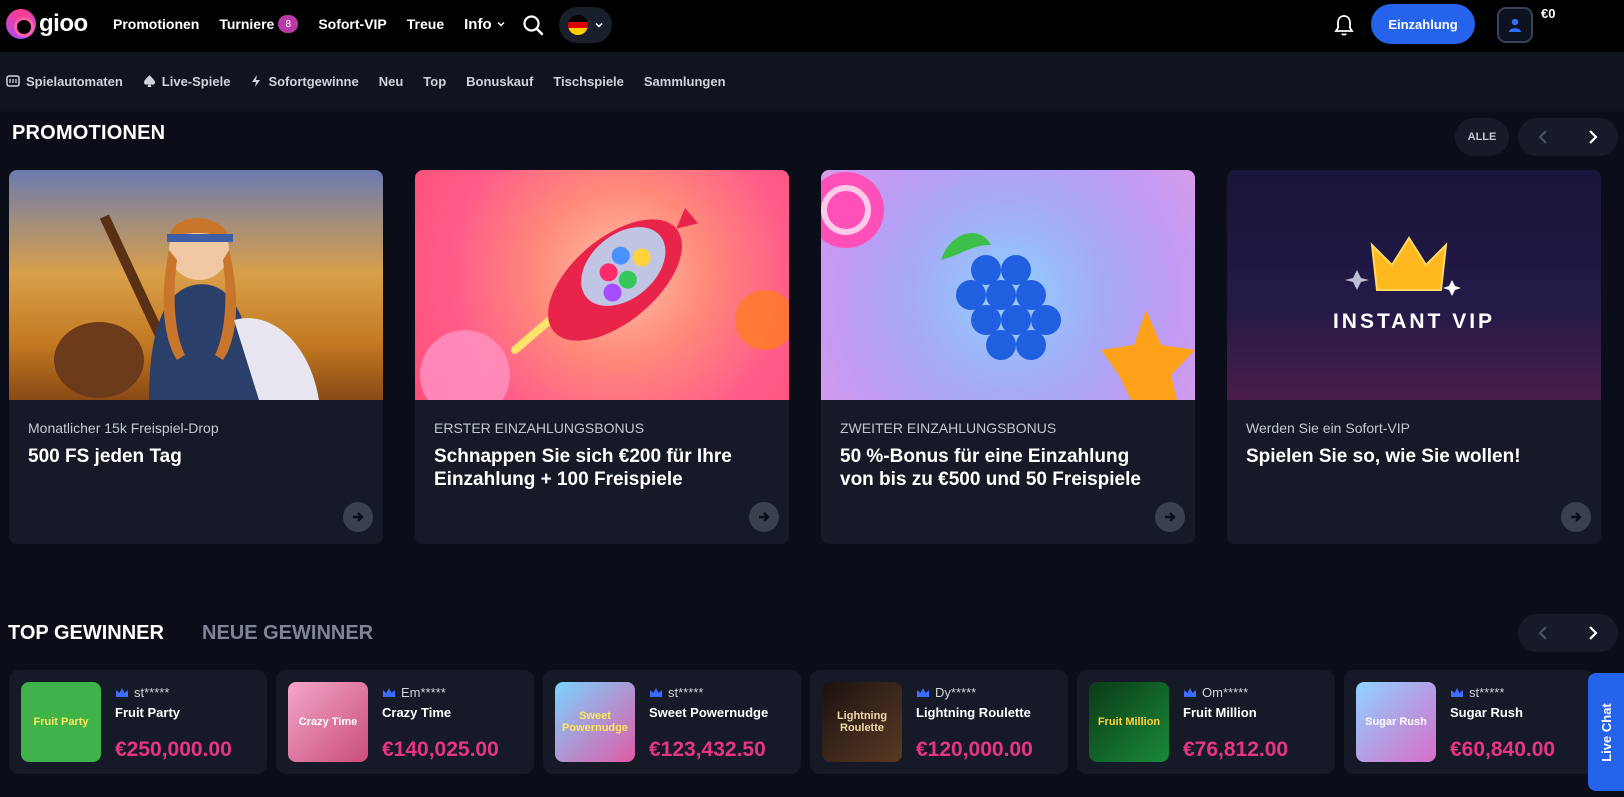 Image resolution: width=1624 pixels, height=797 pixels. What do you see at coordinates (974, 749) in the screenshot?
I see `winner-amount: €120,000.00` at bounding box center [974, 749].